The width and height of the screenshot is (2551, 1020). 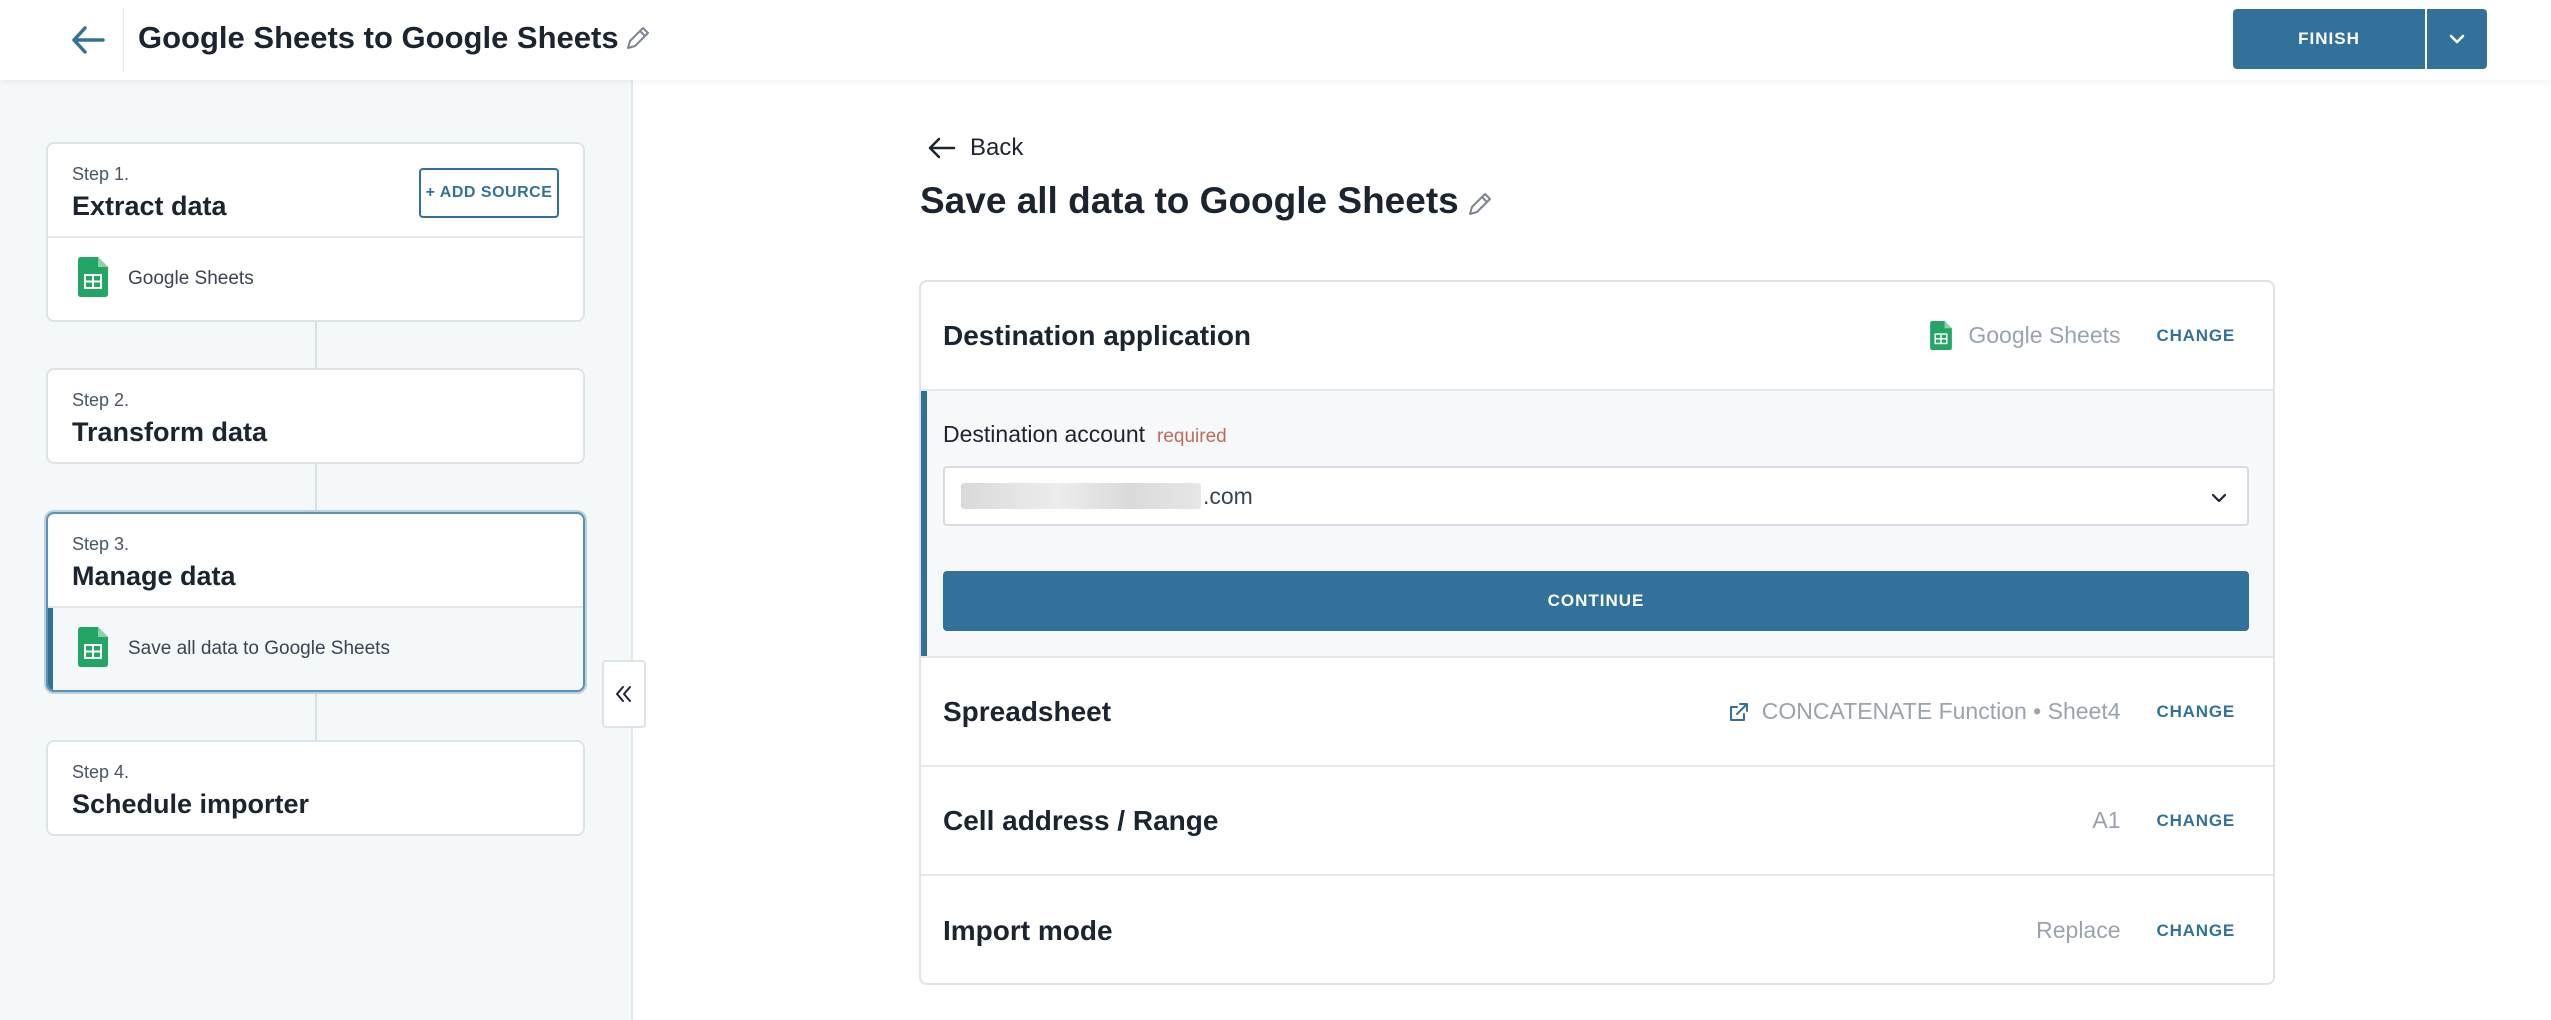 I want to click on row-right: Google Sheets CHANGE, so click(x=2082, y=335).